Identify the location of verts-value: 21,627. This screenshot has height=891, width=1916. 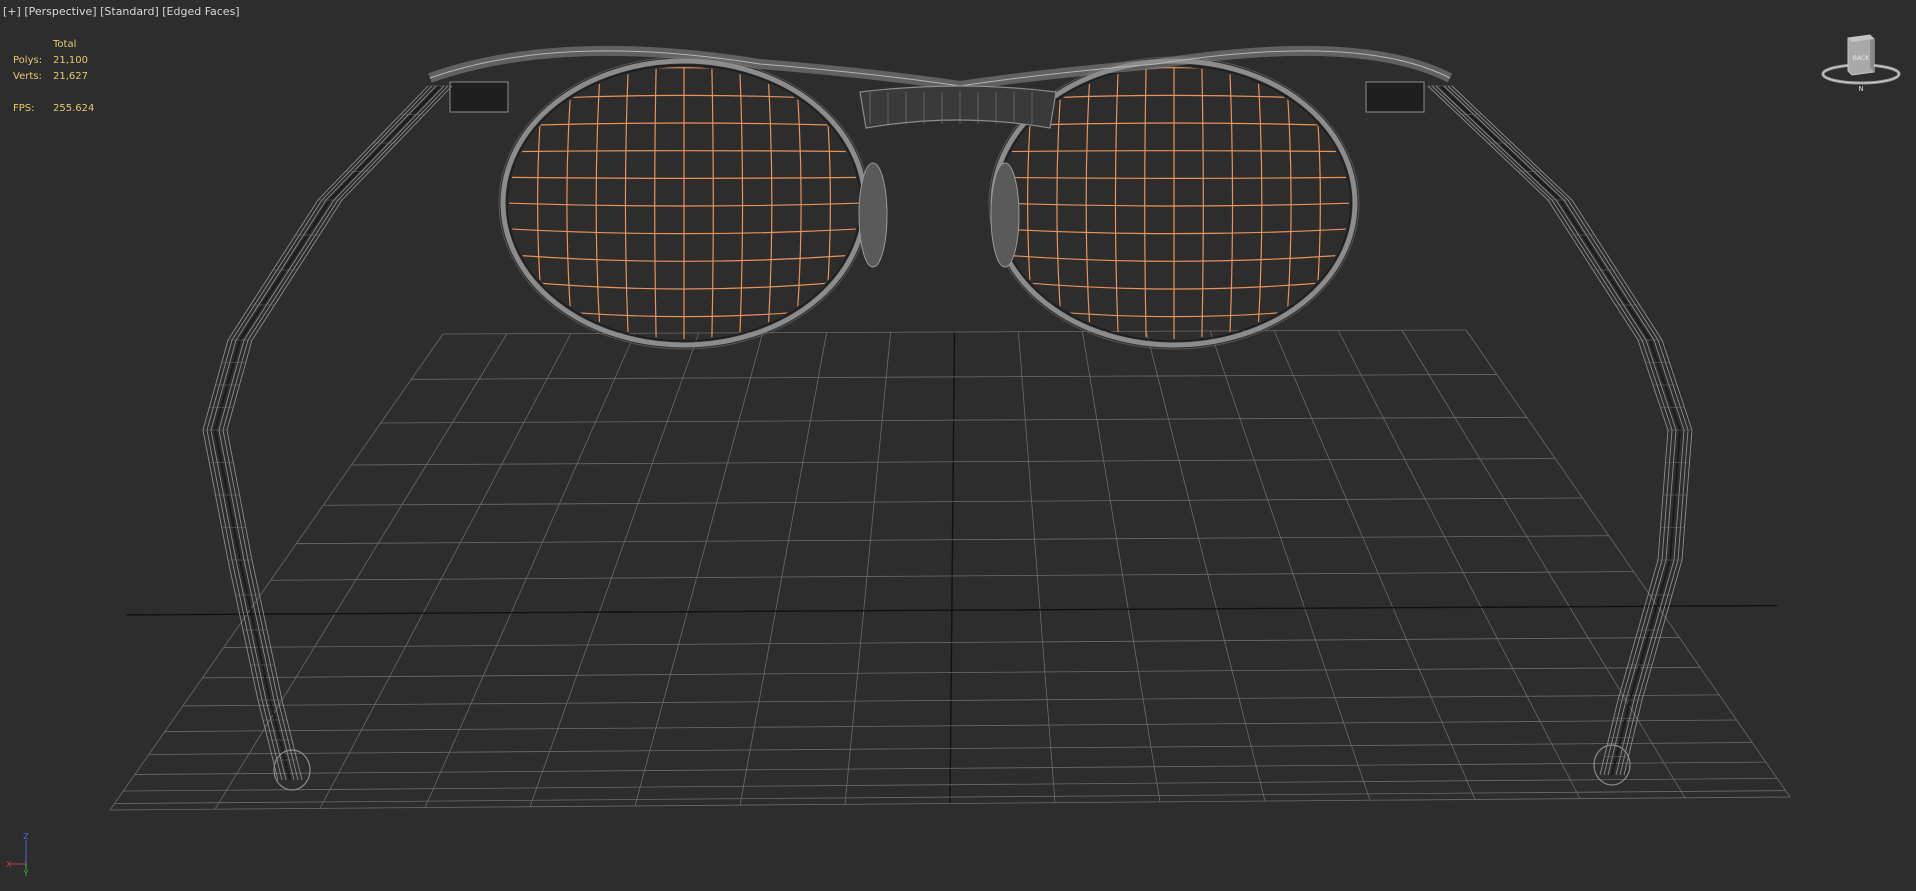
(70, 76).